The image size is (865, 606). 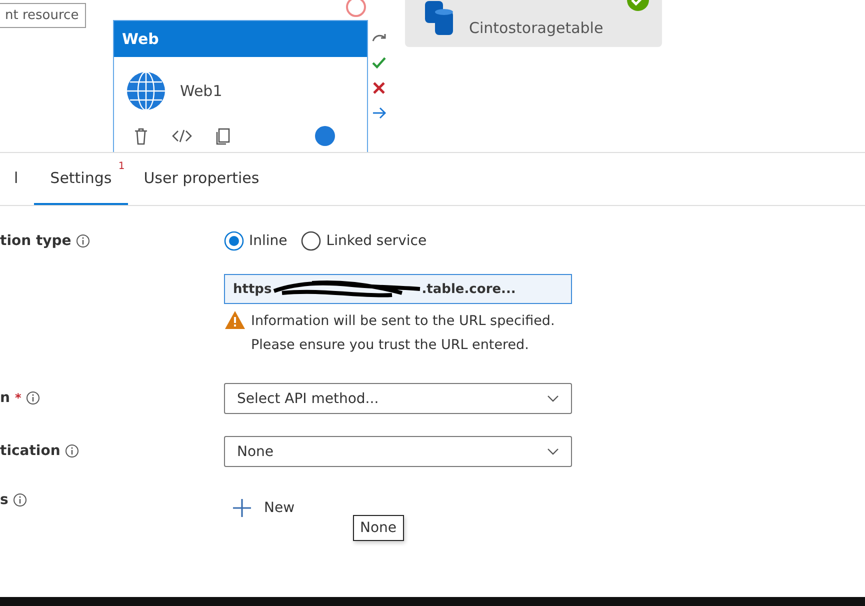 What do you see at coordinates (18, 398) in the screenshot?
I see `required-asterisk: *` at bounding box center [18, 398].